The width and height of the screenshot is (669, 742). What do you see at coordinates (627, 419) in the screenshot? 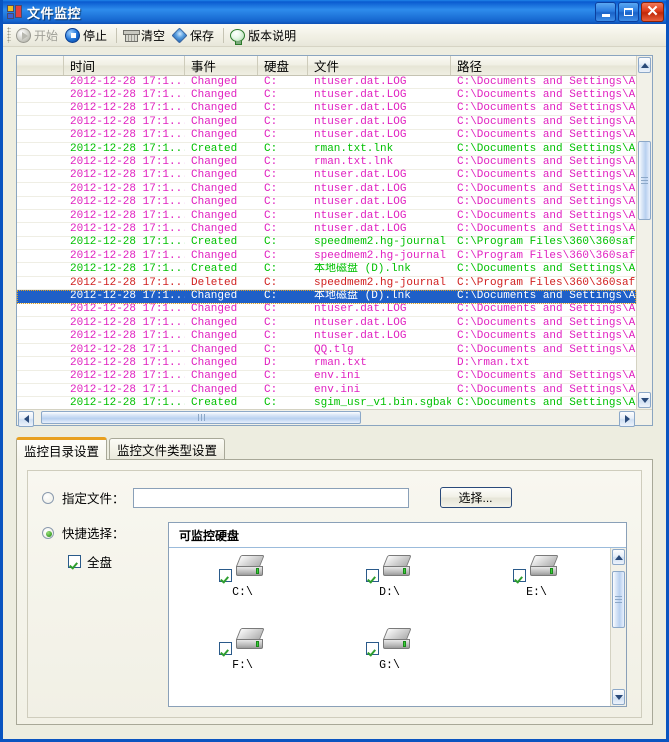
I see `scroll-right-button` at bounding box center [627, 419].